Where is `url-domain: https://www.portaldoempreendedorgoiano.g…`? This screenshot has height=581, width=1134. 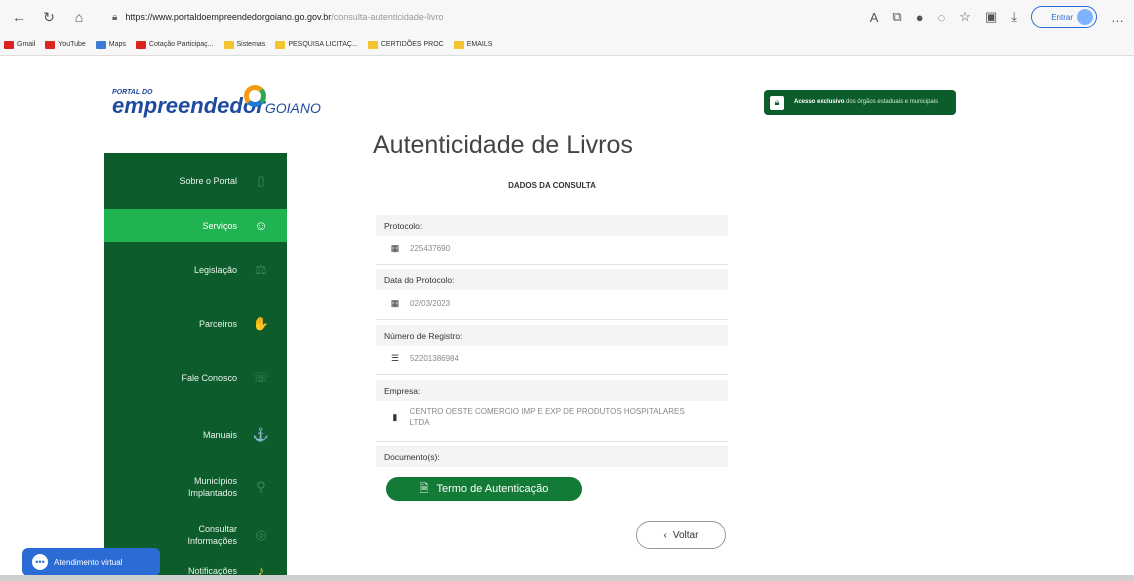 url-domain: https://www.portaldoempreendedorgoiano.g… is located at coordinates (228, 17).